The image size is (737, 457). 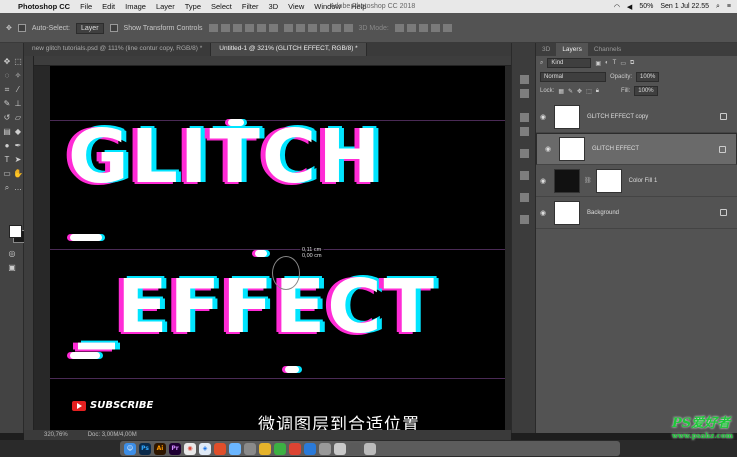 I want to click on screen-mode-icon: ▣, so click(x=12, y=268).